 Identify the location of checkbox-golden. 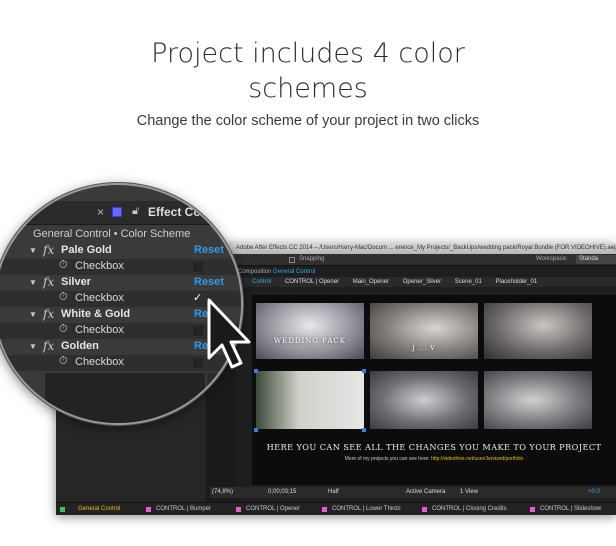
(198, 363).